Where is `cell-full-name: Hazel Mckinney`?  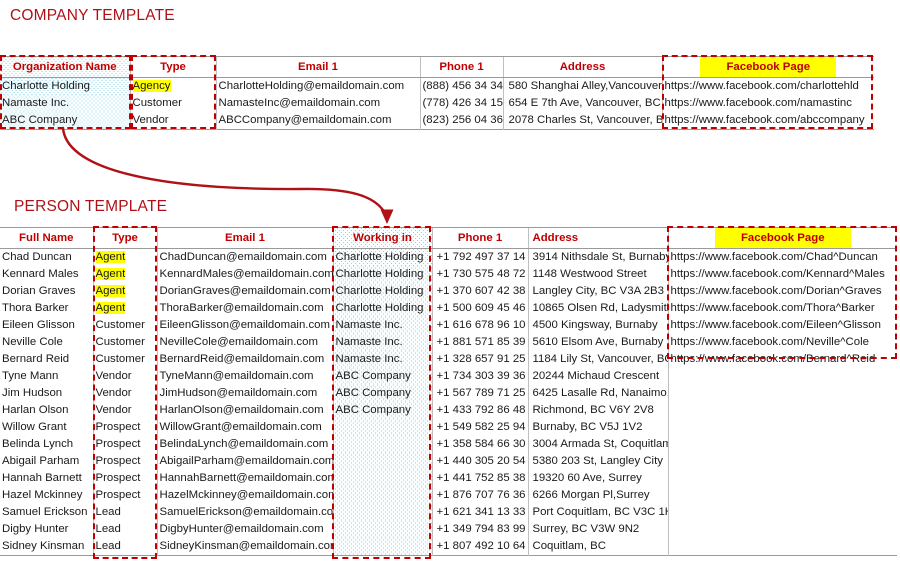 cell-full-name: Hazel Mckinney is located at coordinates (46, 495).